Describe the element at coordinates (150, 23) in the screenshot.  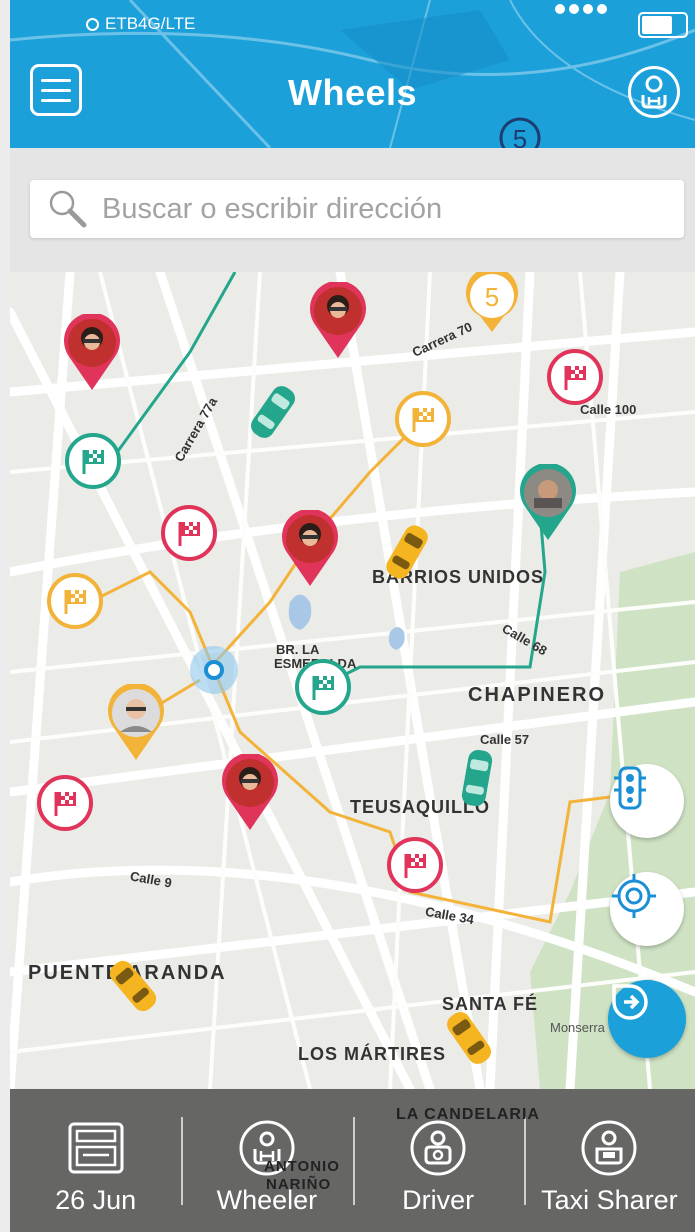
I see `carrier-label: ETB4G/LTE` at that location.